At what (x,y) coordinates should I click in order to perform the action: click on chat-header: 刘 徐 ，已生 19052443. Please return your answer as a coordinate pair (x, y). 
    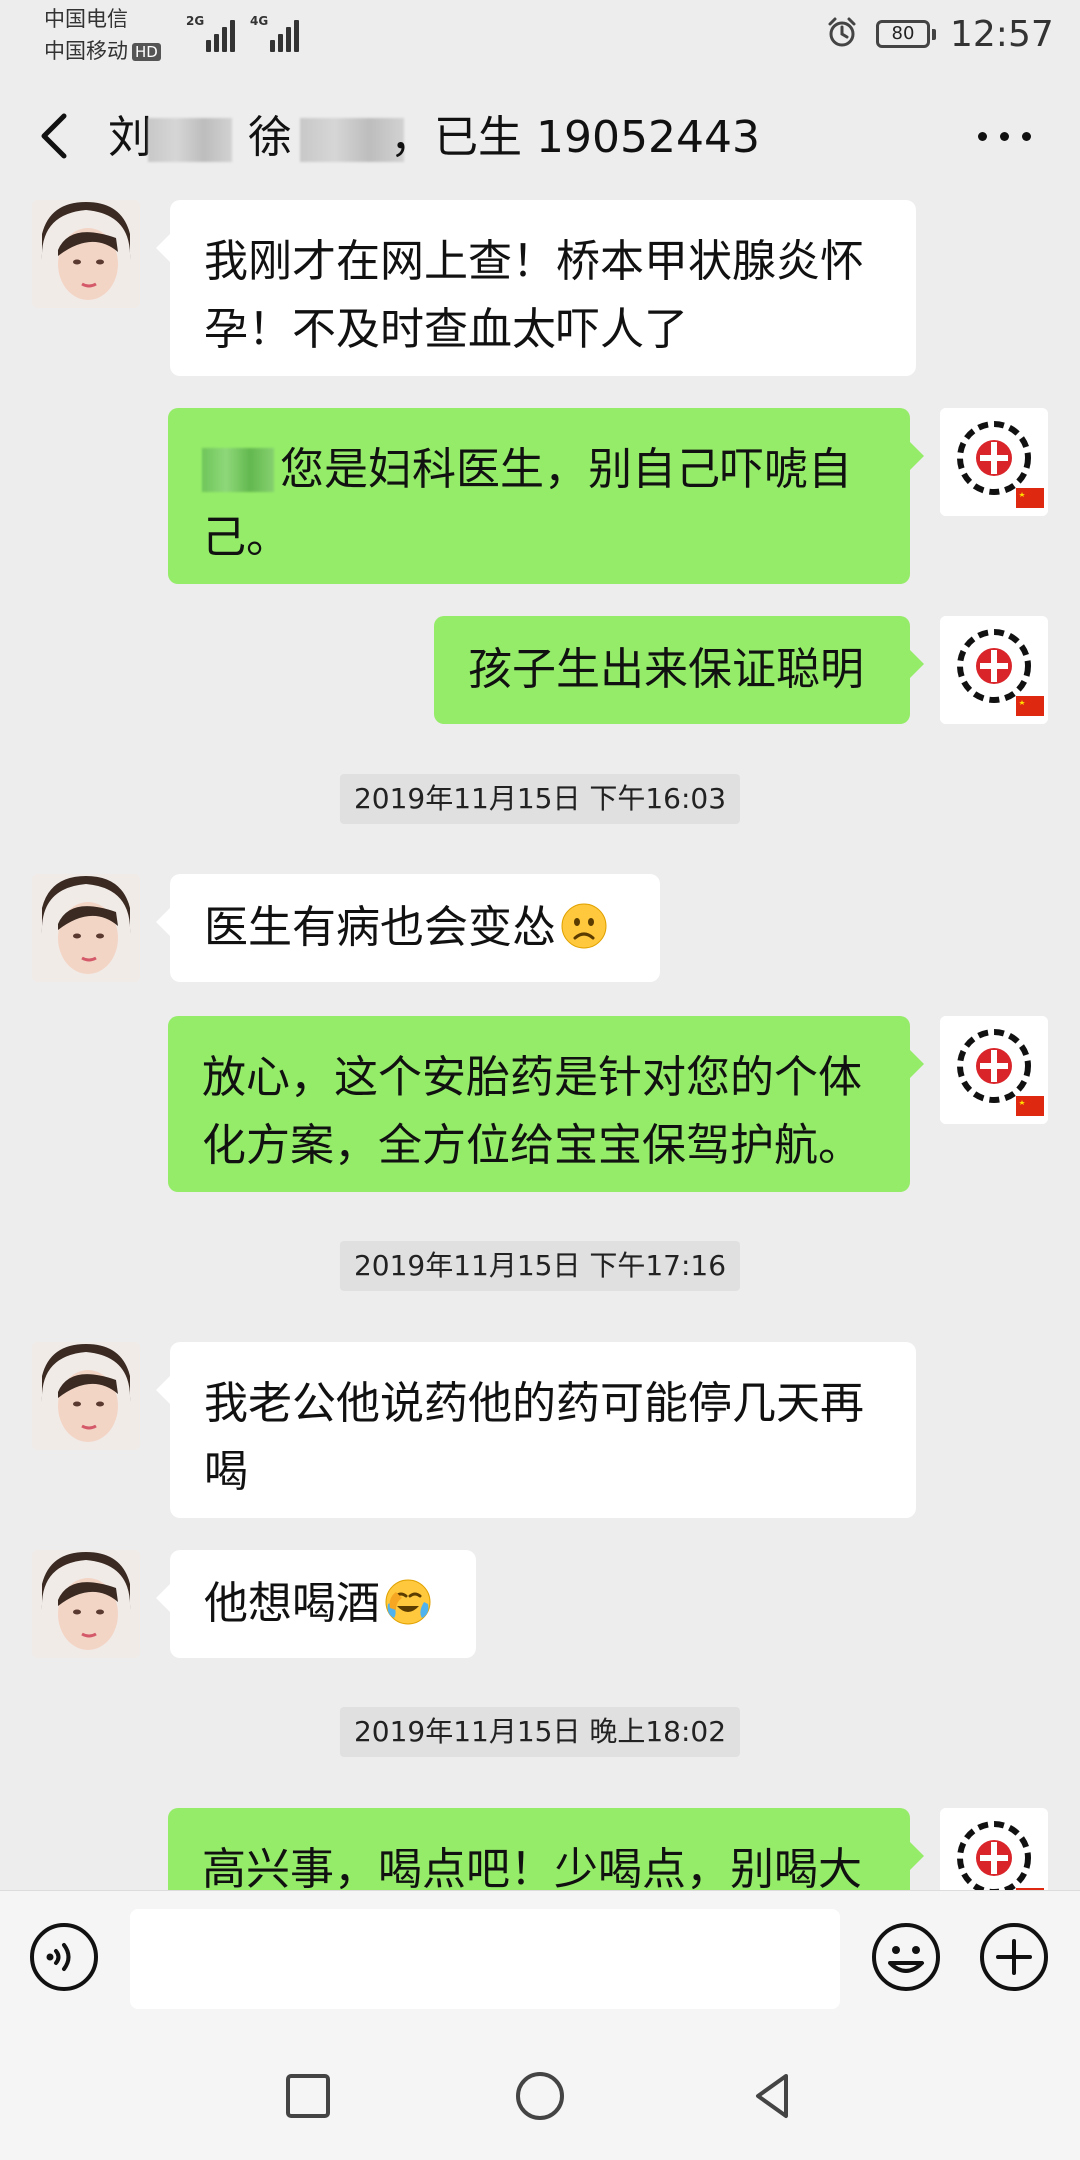
    Looking at the image, I should click on (540, 135).